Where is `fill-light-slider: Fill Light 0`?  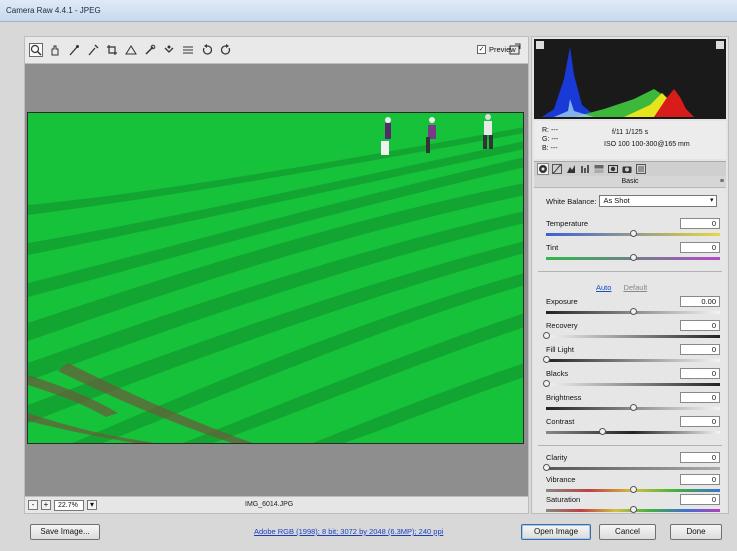 fill-light-slider: Fill Light 0 is located at coordinates (631, 355).